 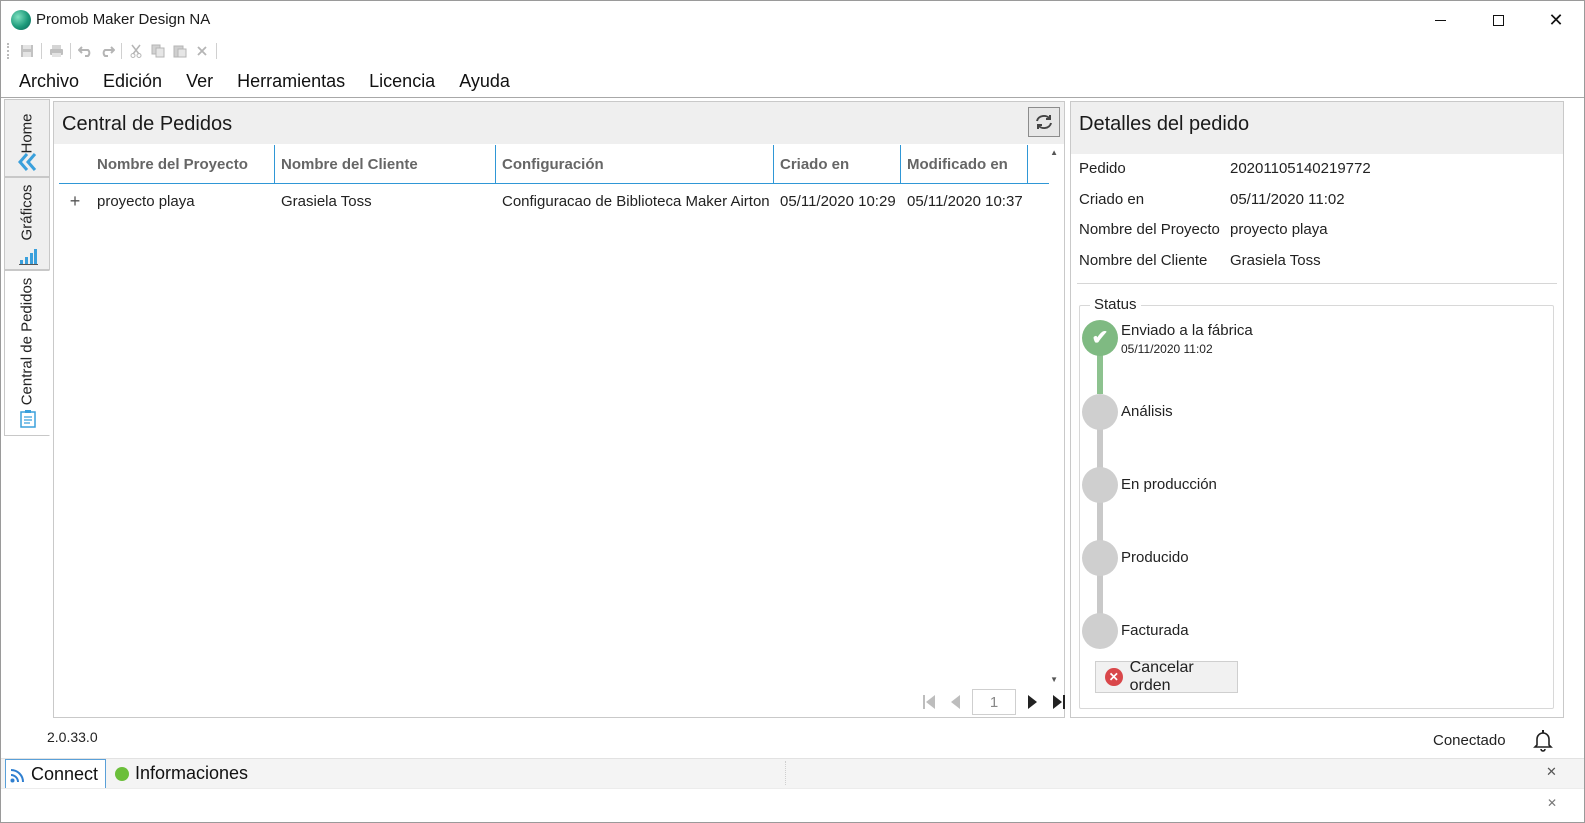 What do you see at coordinates (132, 81) in the screenshot?
I see `menu-edicion: Edición` at bounding box center [132, 81].